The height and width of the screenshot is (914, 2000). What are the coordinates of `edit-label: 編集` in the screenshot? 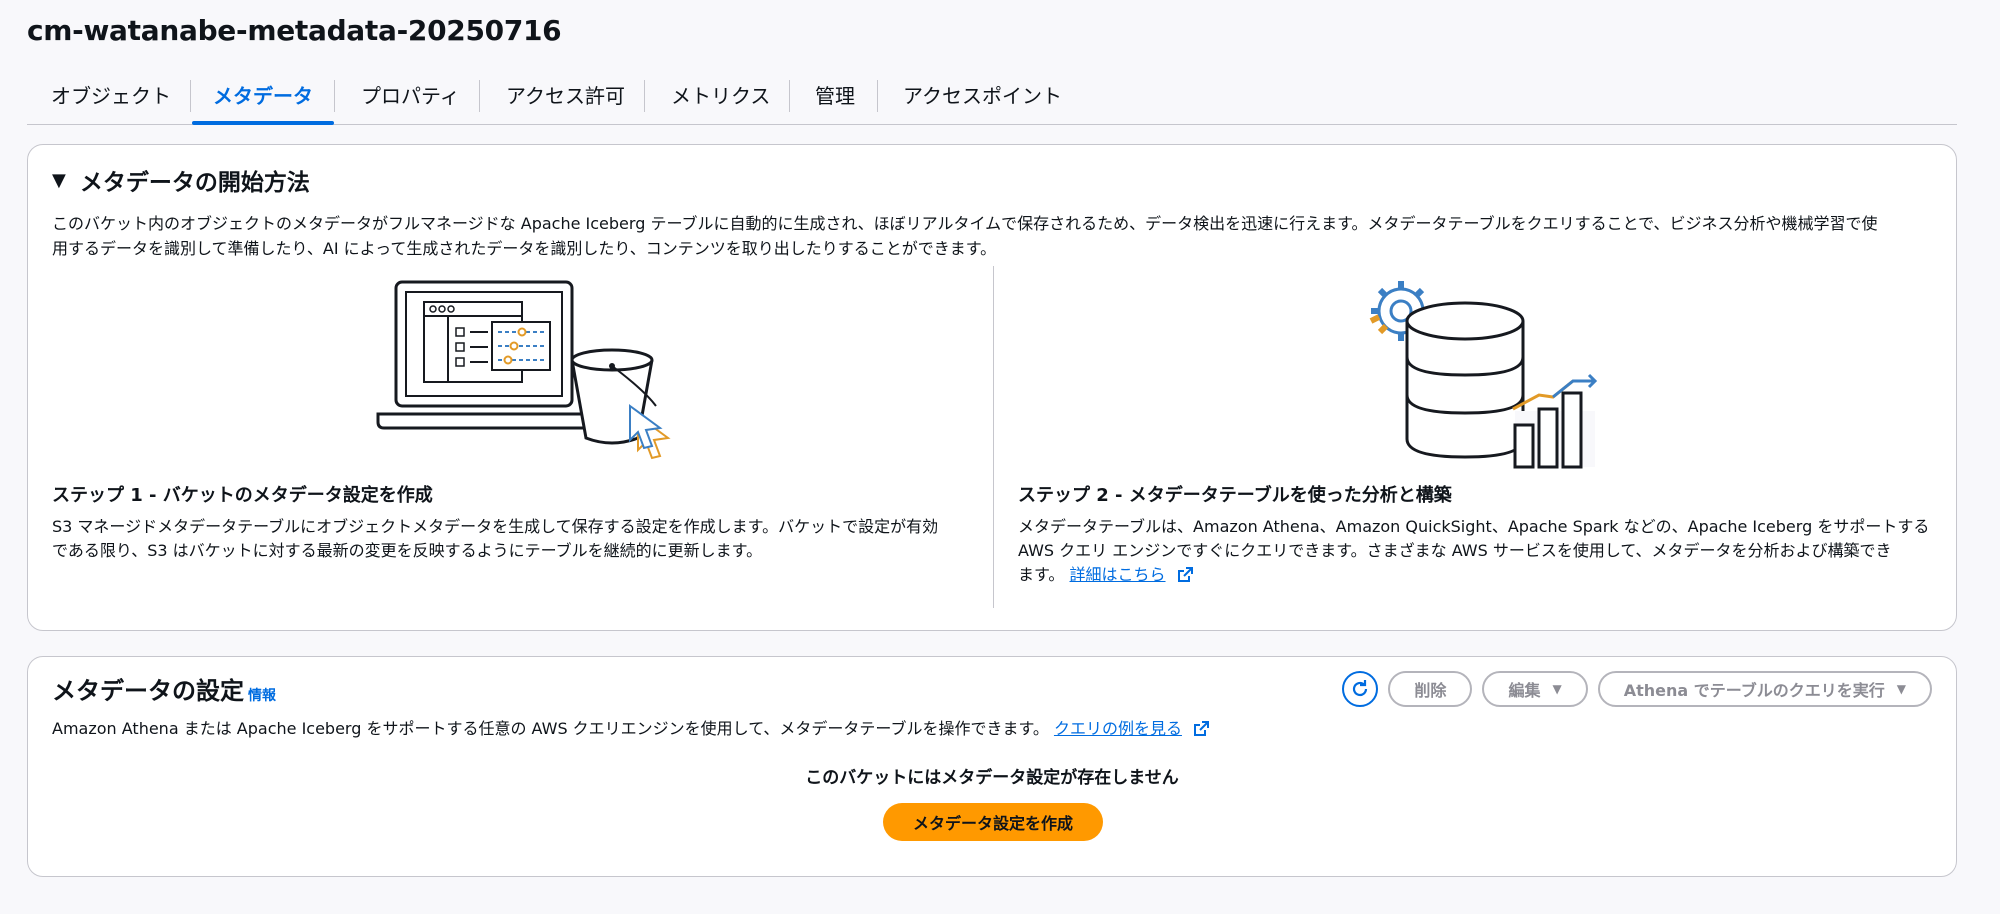 It's located at (1524, 690).